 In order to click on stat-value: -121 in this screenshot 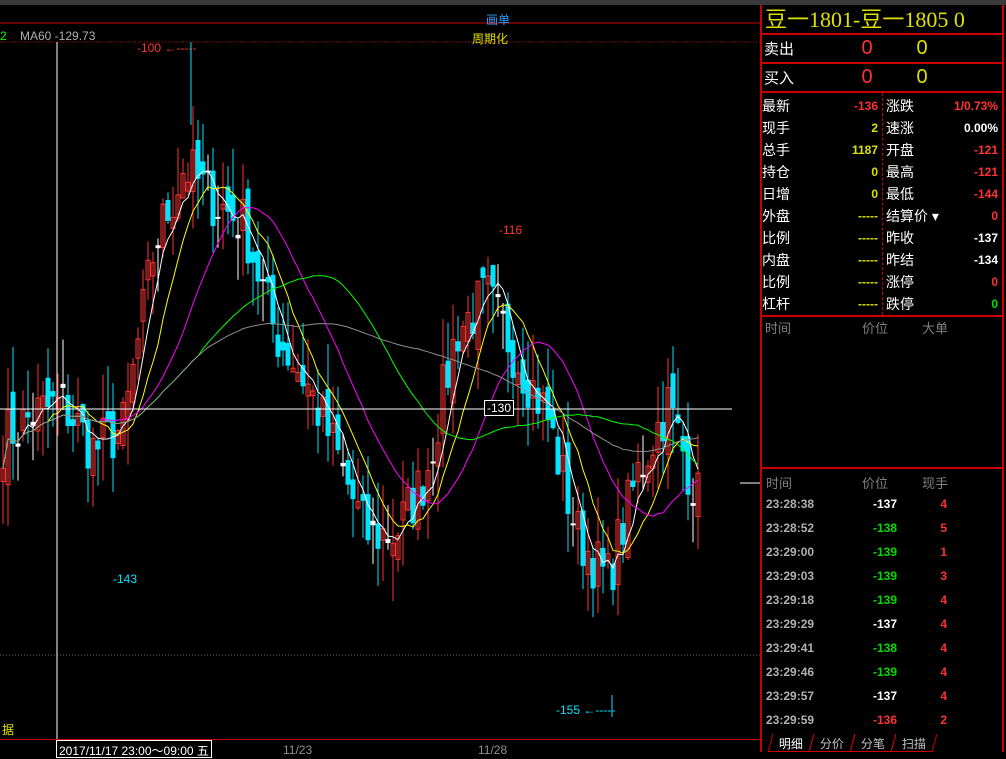, I will do `click(985, 172)`.